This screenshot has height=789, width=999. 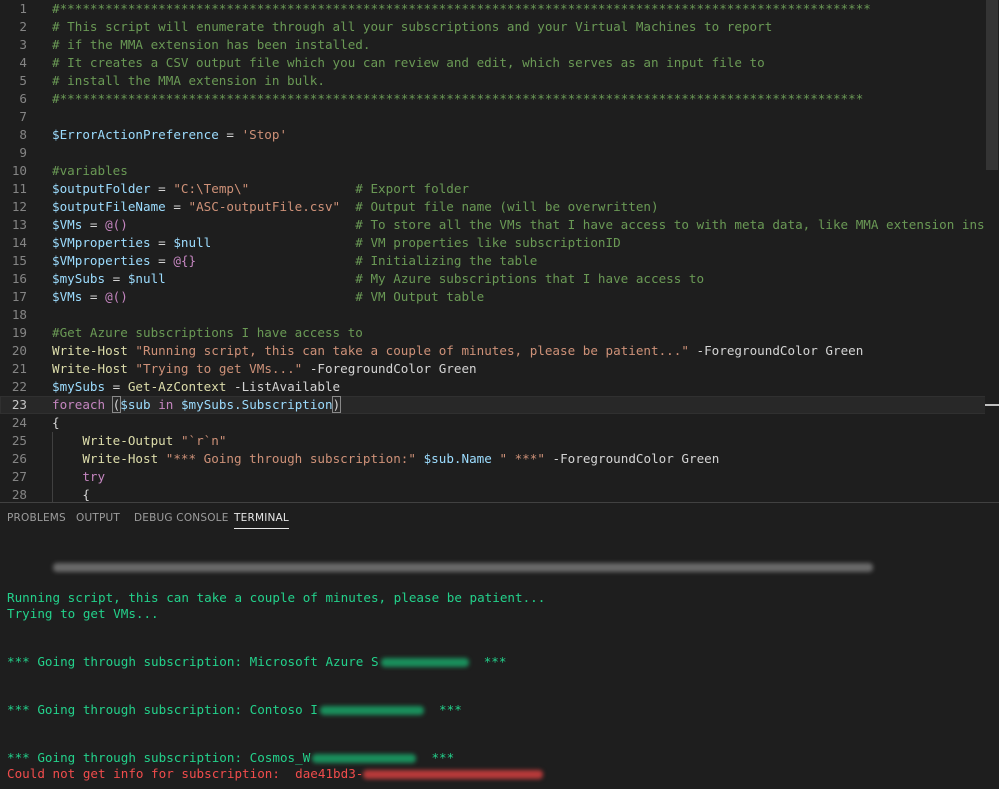 What do you see at coordinates (499, 171) in the screenshot?
I see `code-line: 10 #variables` at bounding box center [499, 171].